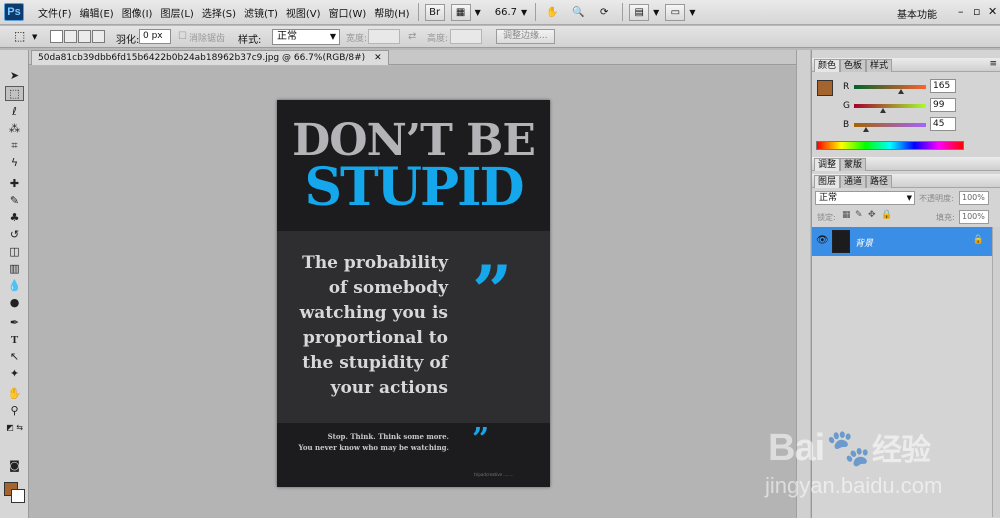  Describe the element at coordinates (14, 322) in the screenshot. I see `pen-tool-icon: ✒` at that location.